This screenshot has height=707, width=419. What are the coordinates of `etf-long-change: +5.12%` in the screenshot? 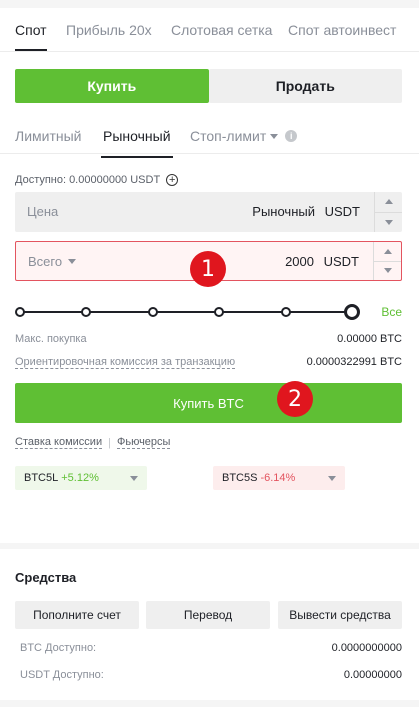 It's located at (80, 478).